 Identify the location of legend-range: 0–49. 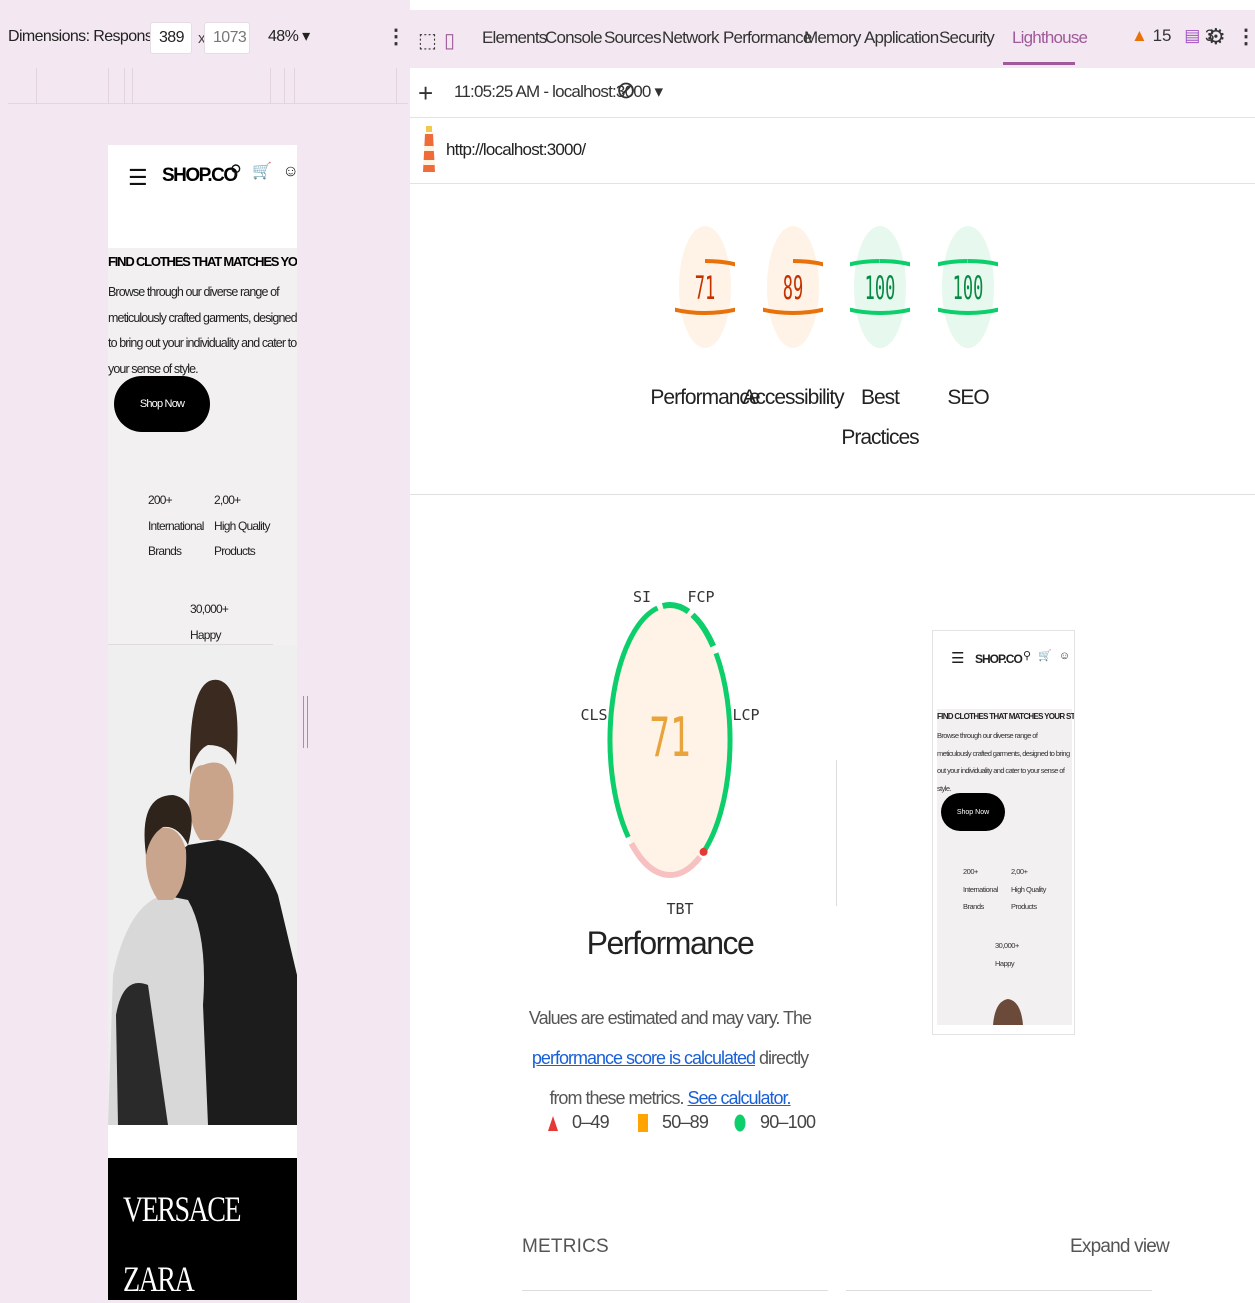
(591, 1122).